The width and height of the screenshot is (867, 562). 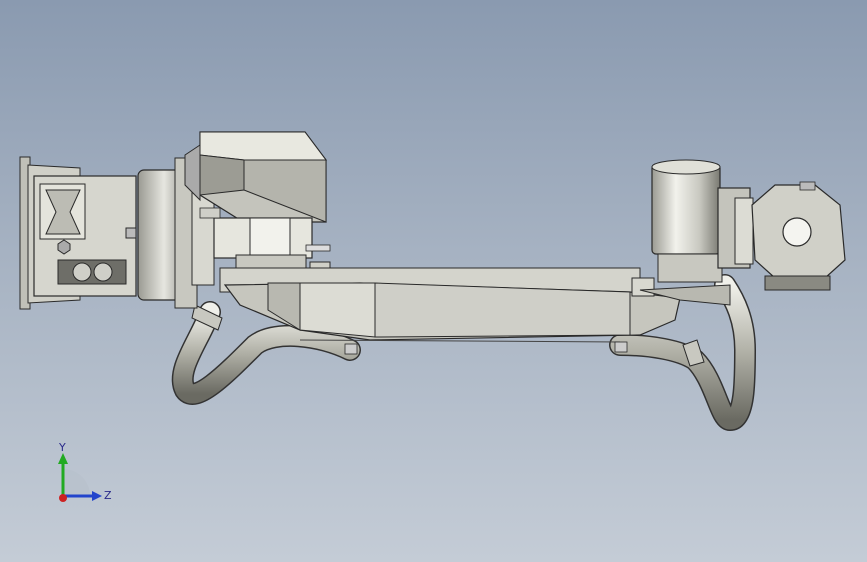 What do you see at coordinates (63, 498) in the screenshot?
I see `x-axis-dot` at bounding box center [63, 498].